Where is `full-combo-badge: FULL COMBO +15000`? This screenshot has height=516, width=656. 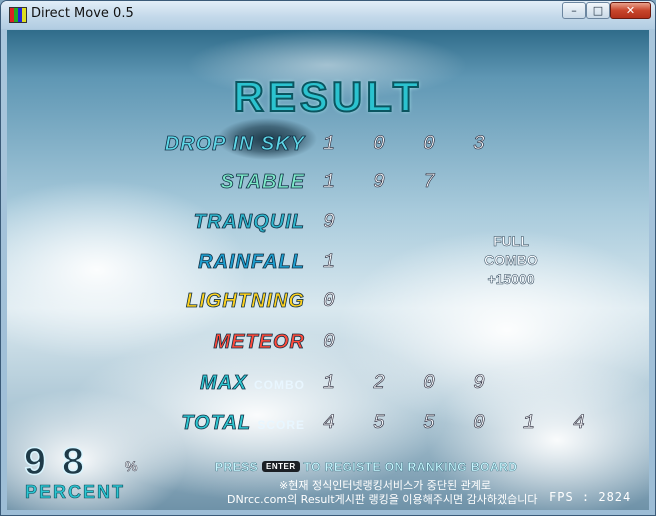 full-combo-badge: FULL COMBO +15000 is located at coordinates (511, 260).